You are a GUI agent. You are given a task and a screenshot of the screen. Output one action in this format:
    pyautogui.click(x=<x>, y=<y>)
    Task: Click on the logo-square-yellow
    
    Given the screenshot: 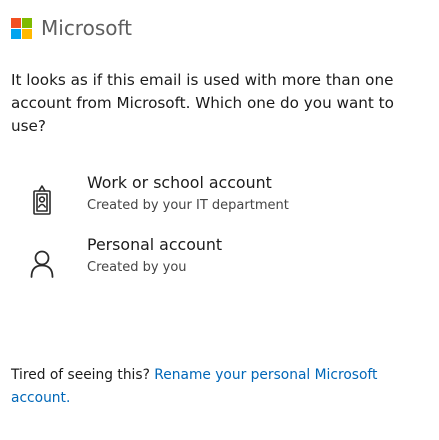 What is the action you would take?
    pyautogui.click(x=27, y=33)
    